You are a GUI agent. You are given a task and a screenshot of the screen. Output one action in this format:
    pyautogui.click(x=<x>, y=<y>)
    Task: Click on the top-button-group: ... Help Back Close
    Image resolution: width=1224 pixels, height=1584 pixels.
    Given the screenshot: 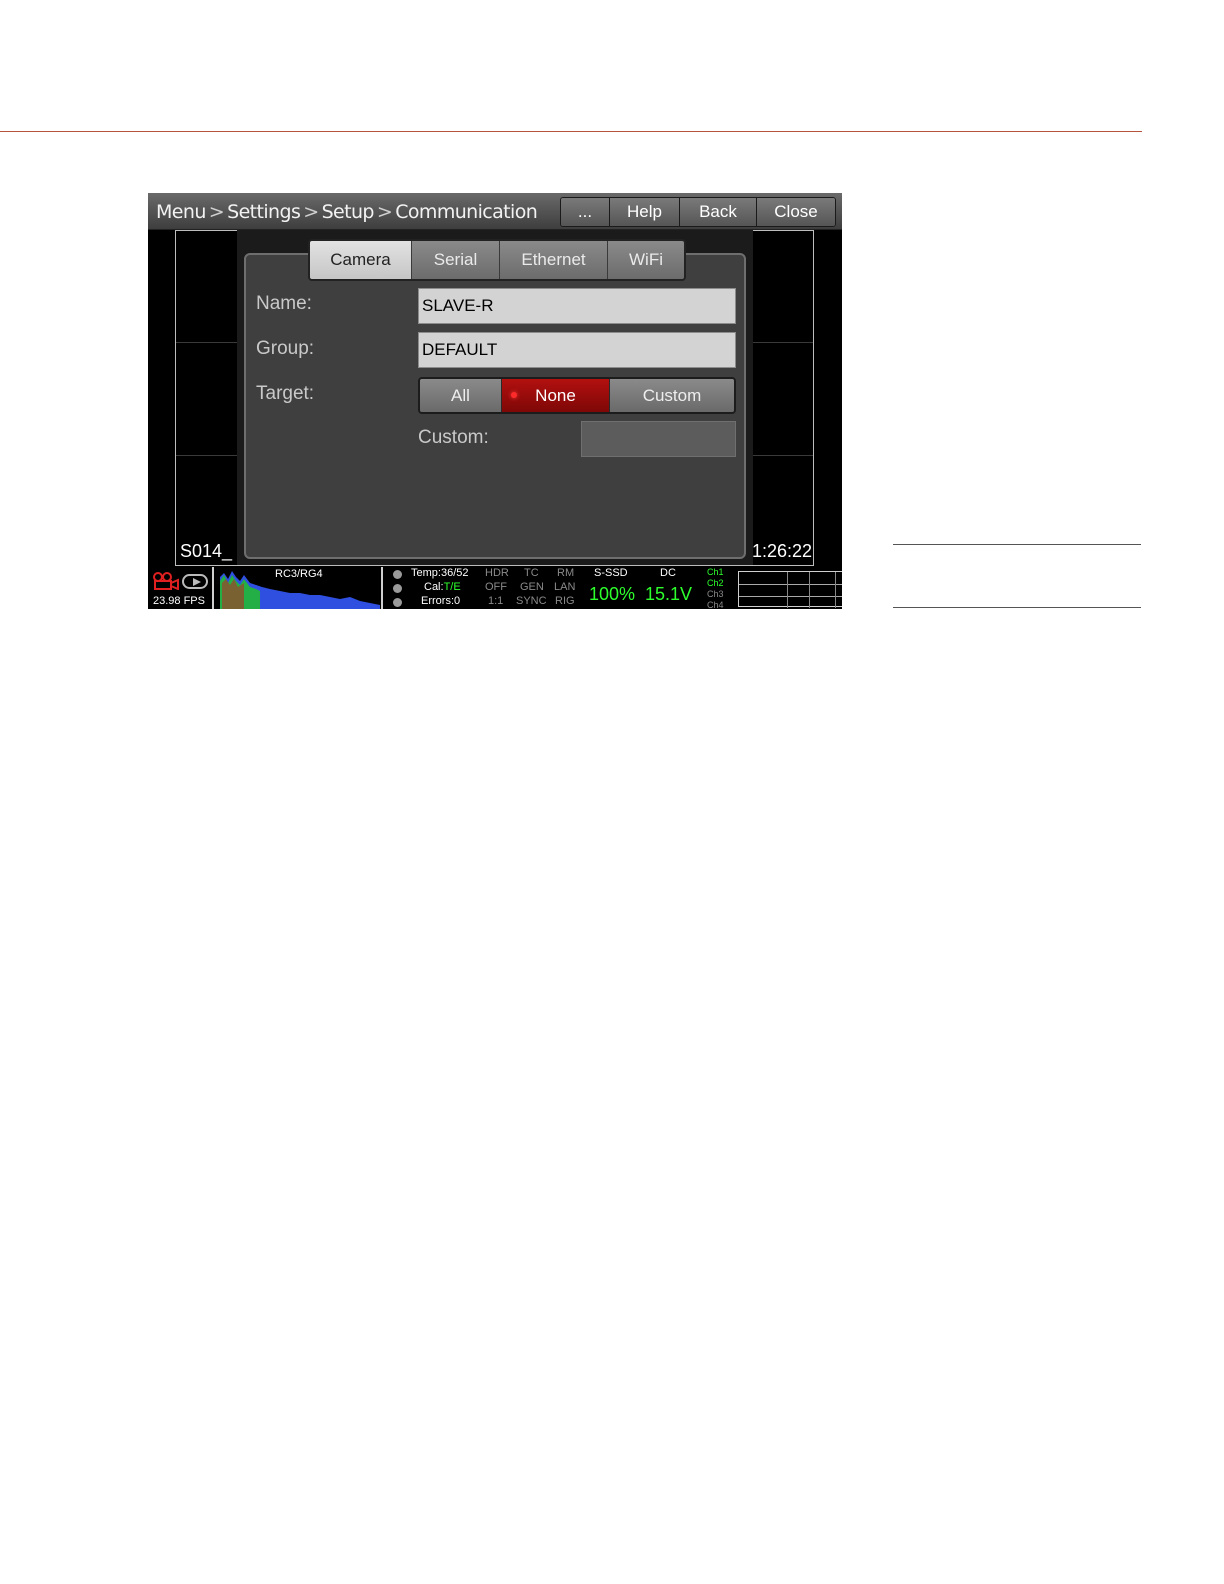 What is the action you would take?
    pyautogui.click(x=698, y=212)
    